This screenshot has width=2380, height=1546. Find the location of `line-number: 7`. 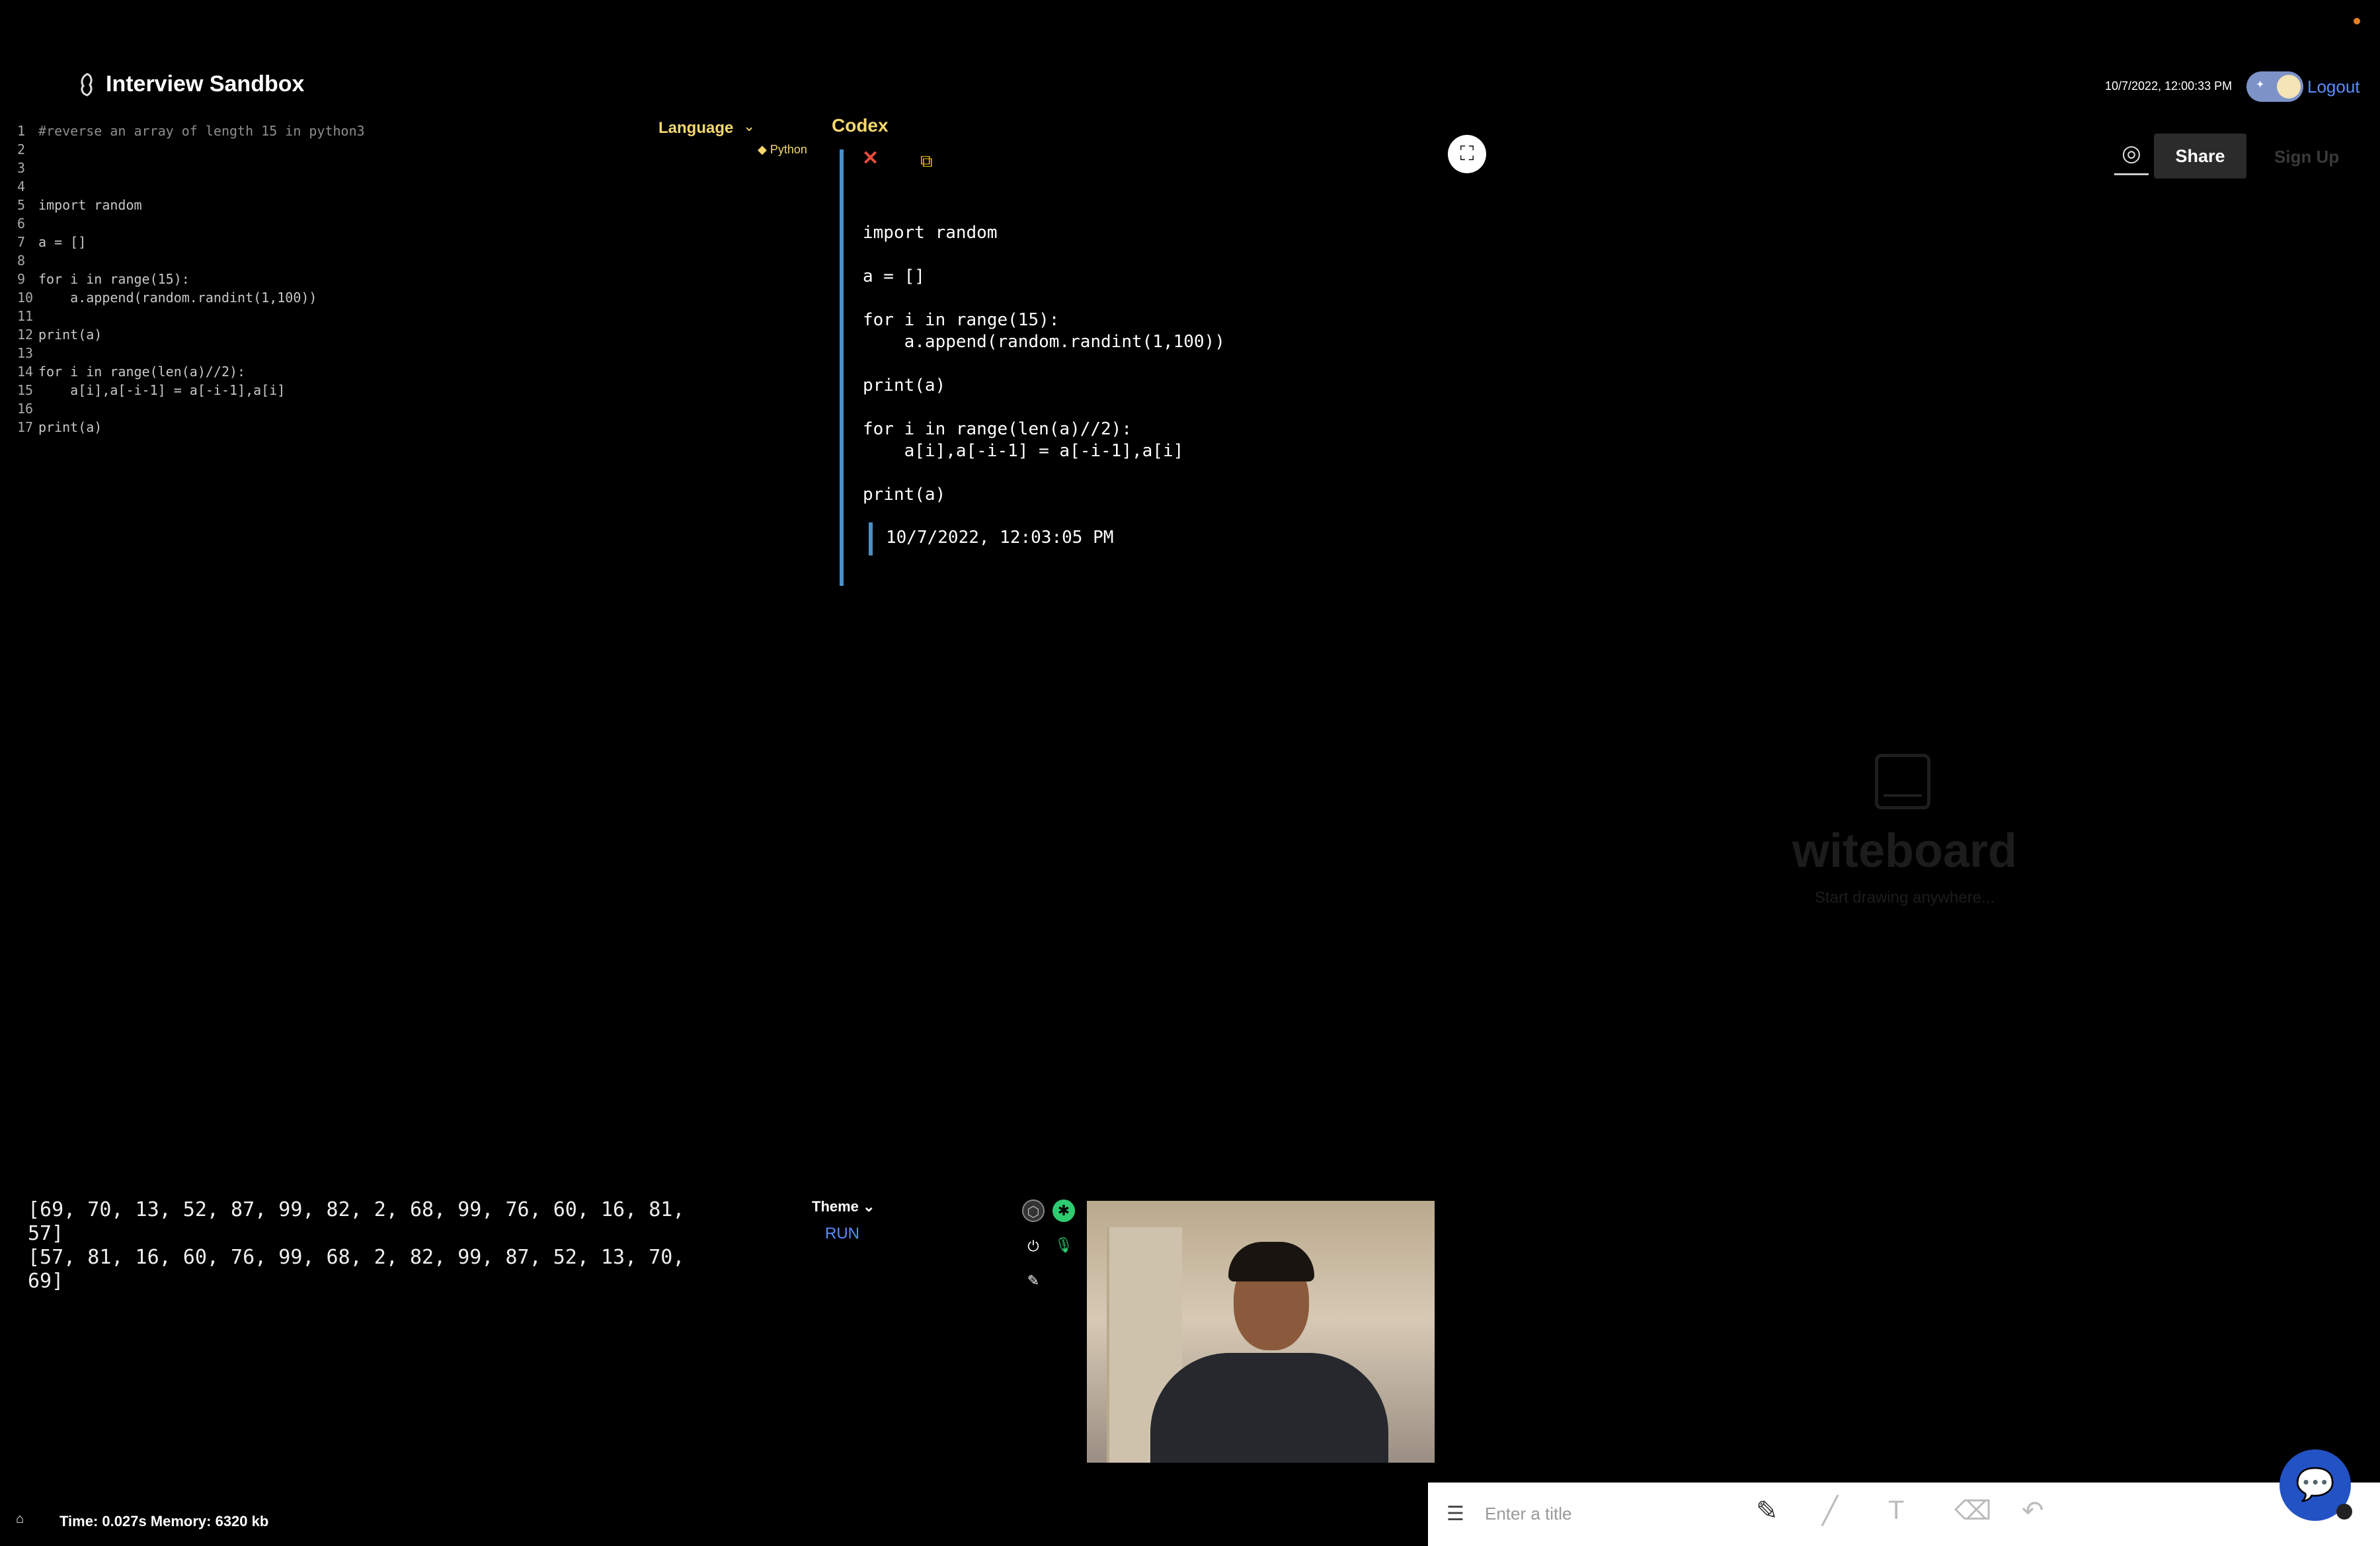

line-number: 7 is located at coordinates (21, 242).